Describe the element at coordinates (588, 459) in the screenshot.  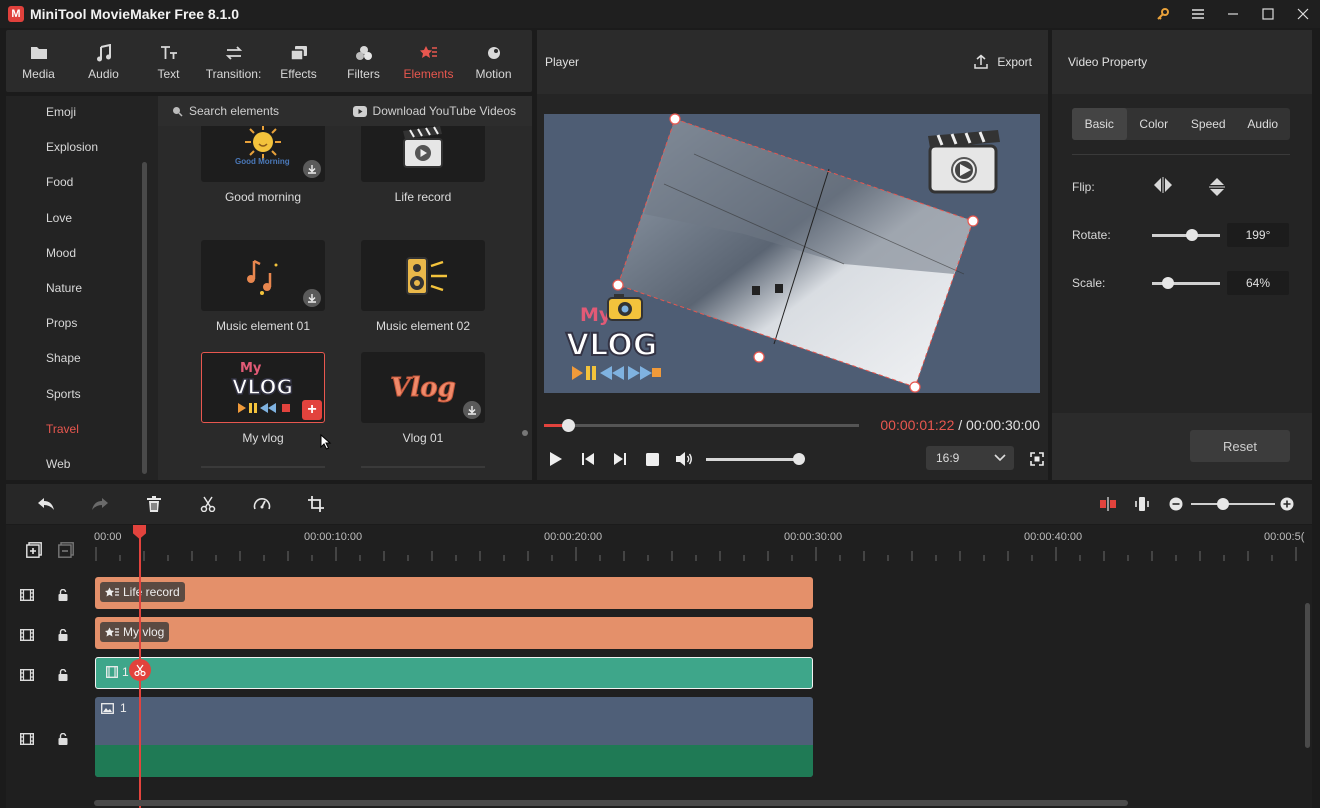
I see `previous-frame-button` at that location.